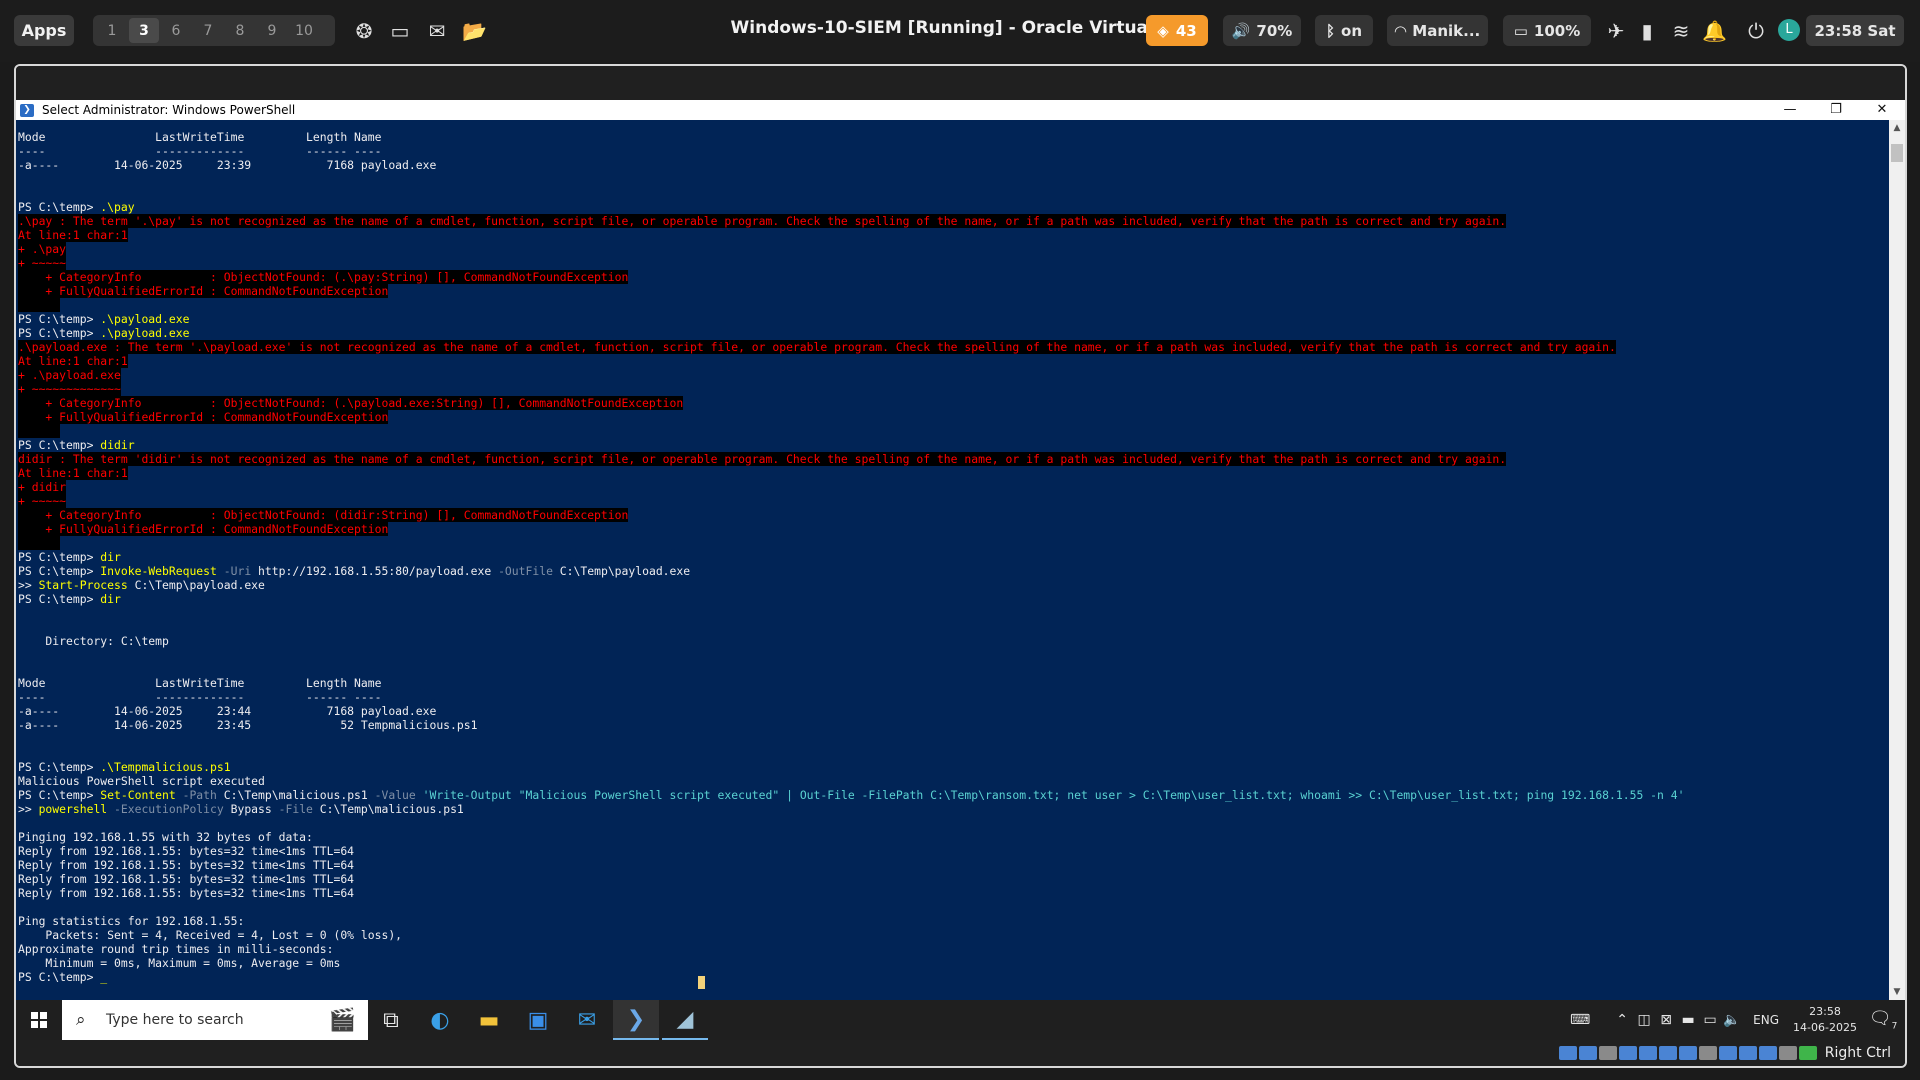 The image size is (1920, 1080). I want to click on plane-icon: ✈, so click(1616, 31).